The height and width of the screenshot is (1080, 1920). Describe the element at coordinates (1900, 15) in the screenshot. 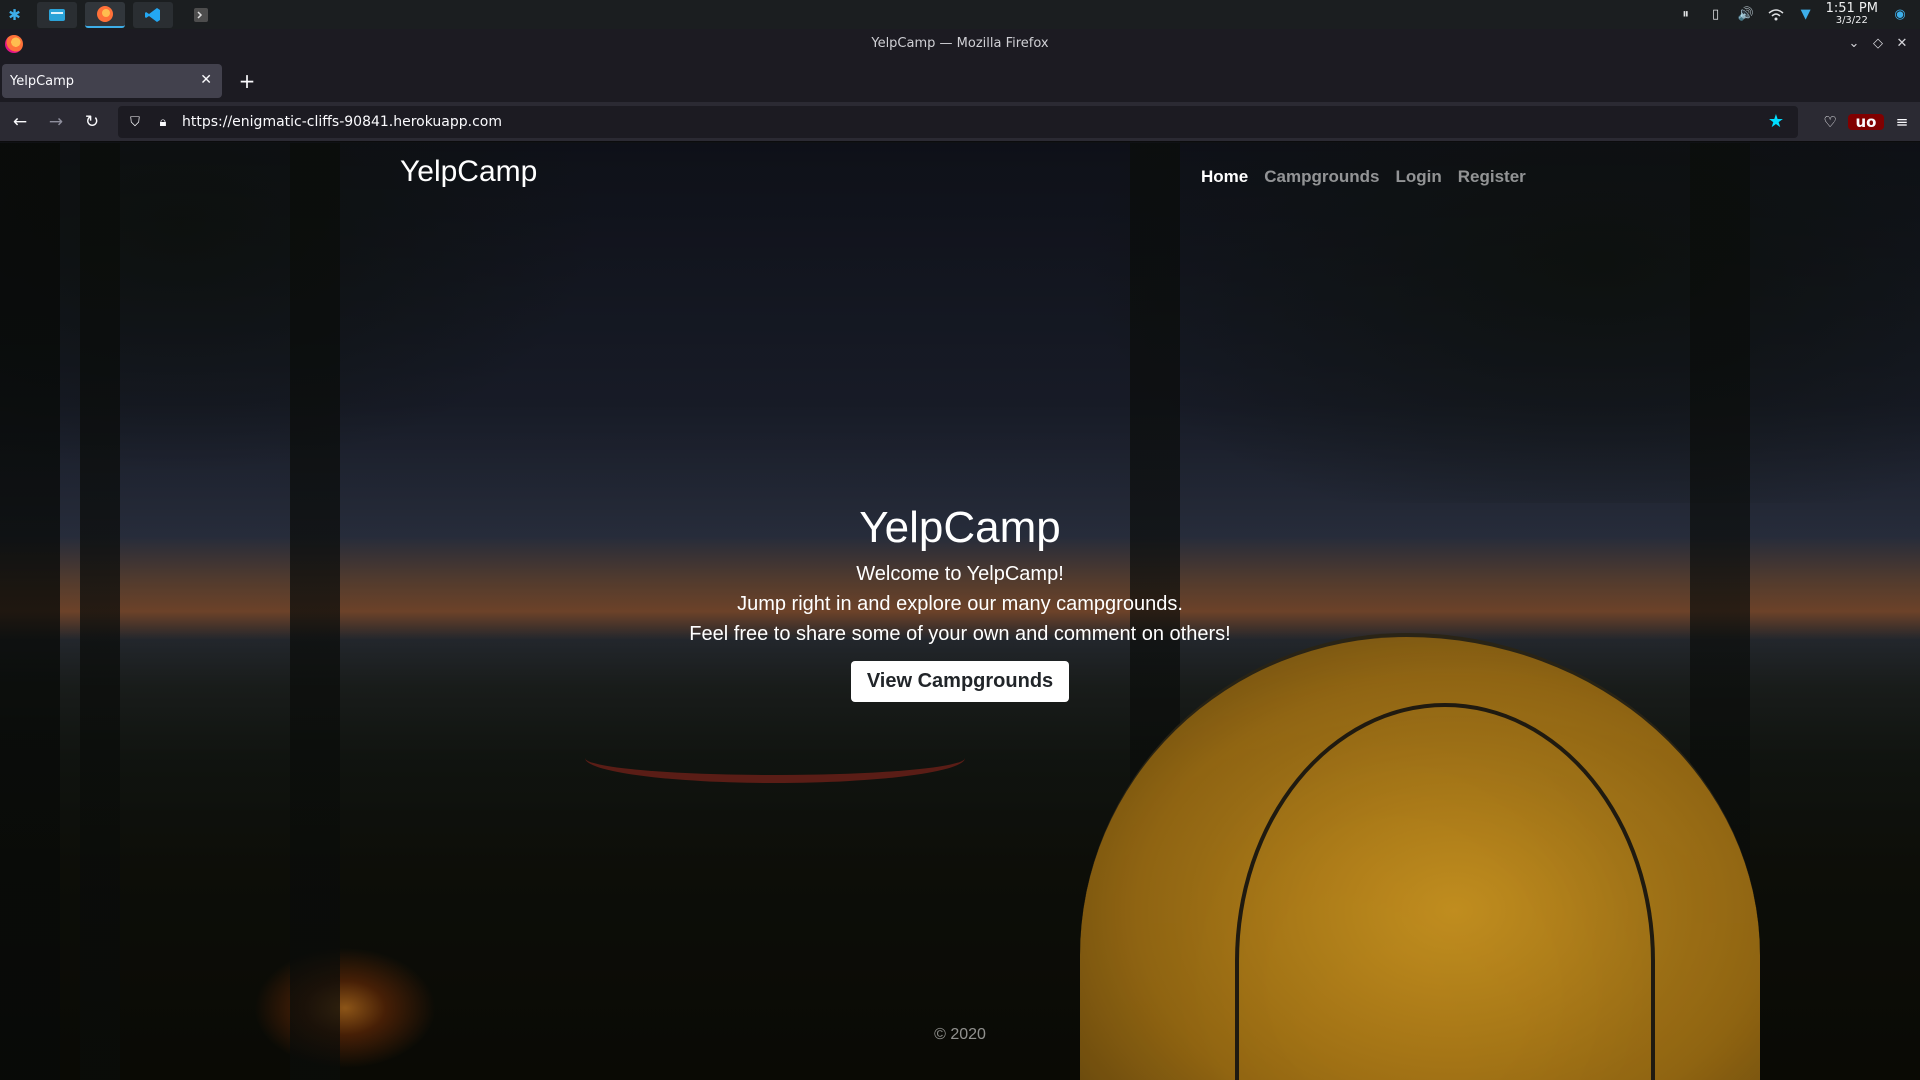

I see `show-desktop-icon: ◉` at that location.